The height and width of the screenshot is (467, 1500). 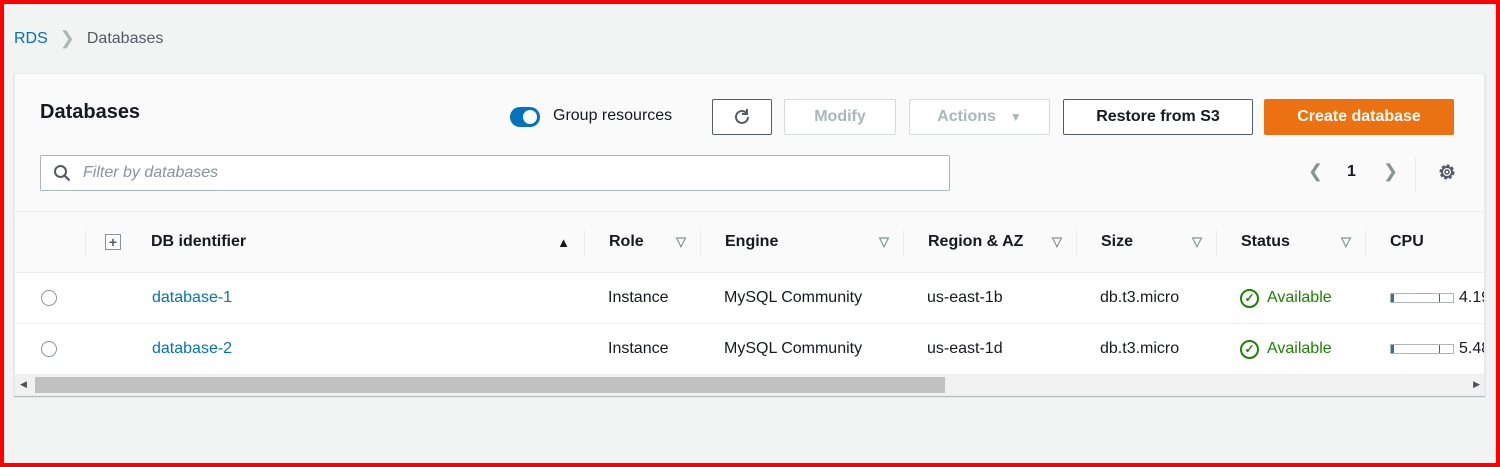 What do you see at coordinates (1390, 171) in the screenshot?
I see `next-page-icon: ❯` at bounding box center [1390, 171].